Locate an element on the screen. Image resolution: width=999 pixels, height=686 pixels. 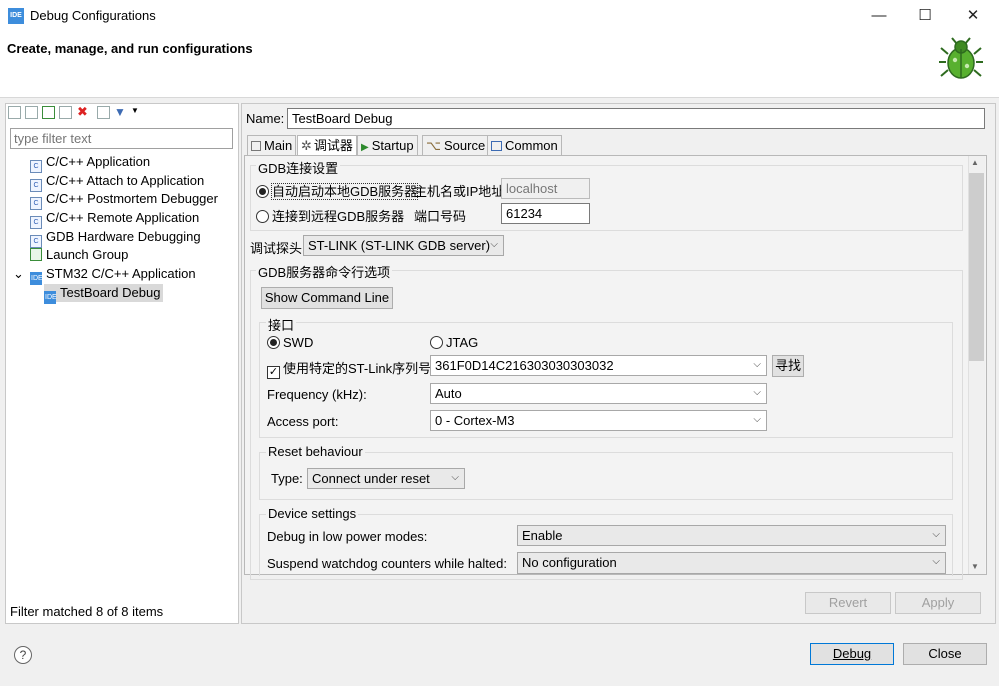
low-power-label: Debug in low power modes: is located at coordinates (347, 536).